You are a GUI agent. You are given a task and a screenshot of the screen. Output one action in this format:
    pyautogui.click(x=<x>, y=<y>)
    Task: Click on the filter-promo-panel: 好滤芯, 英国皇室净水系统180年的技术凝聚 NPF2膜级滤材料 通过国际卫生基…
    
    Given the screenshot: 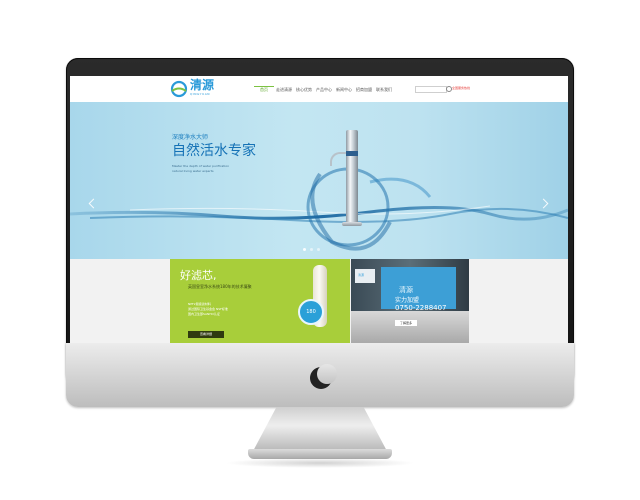 What is the action you would take?
    pyautogui.click(x=260, y=301)
    